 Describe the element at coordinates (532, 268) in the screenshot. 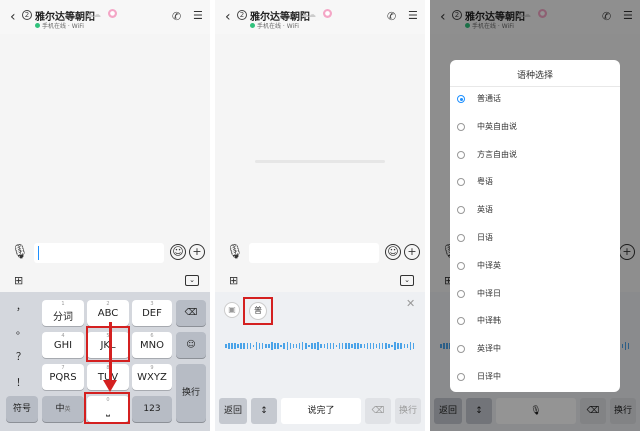

I see `language-option: 中译英` at that location.